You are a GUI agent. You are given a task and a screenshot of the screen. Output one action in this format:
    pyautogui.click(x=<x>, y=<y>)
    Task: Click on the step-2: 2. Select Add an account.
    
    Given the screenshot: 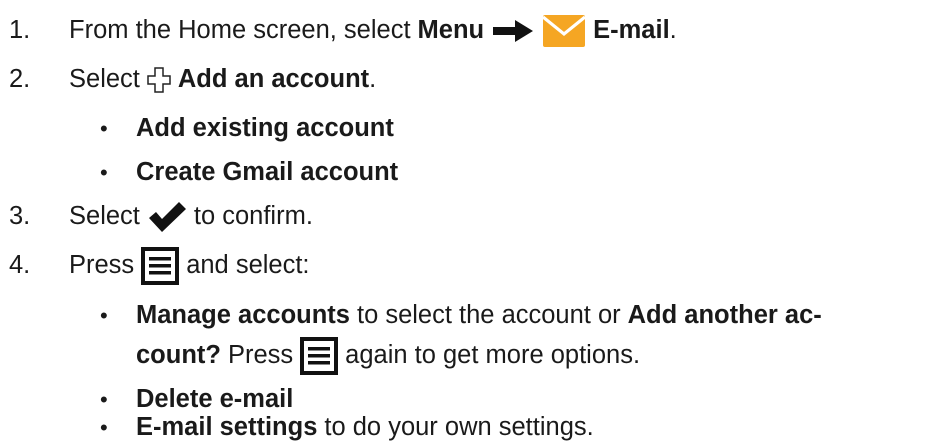 What is the action you would take?
    pyautogui.click(x=193, y=79)
    